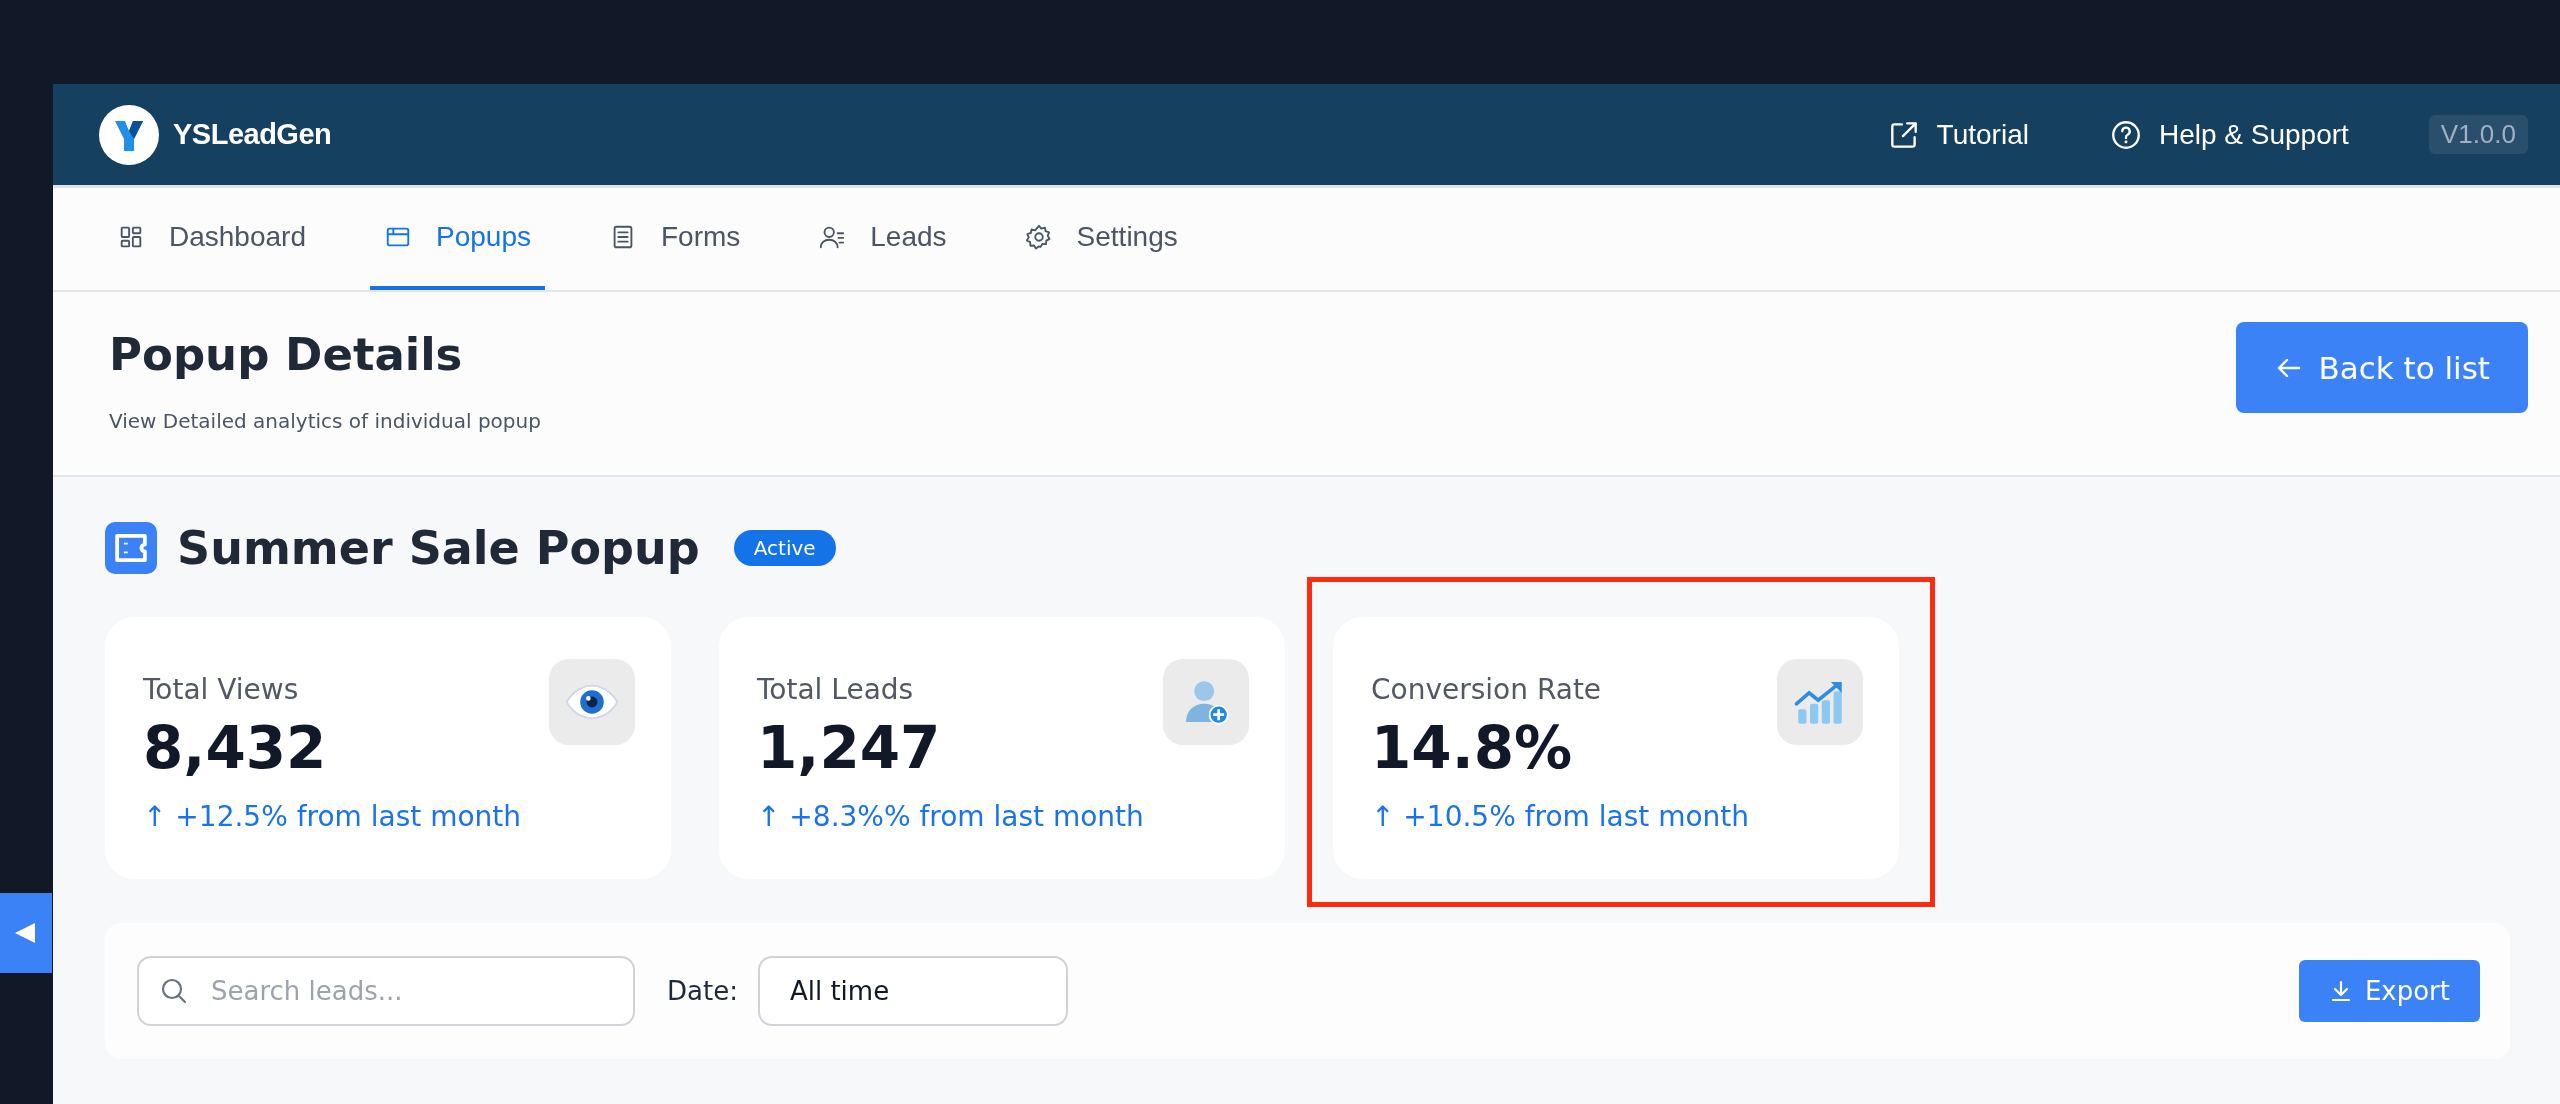 This screenshot has height=1104, width=2560. What do you see at coordinates (882, 239) in the screenshot?
I see `nav-tab: Leads` at bounding box center [882, 239].